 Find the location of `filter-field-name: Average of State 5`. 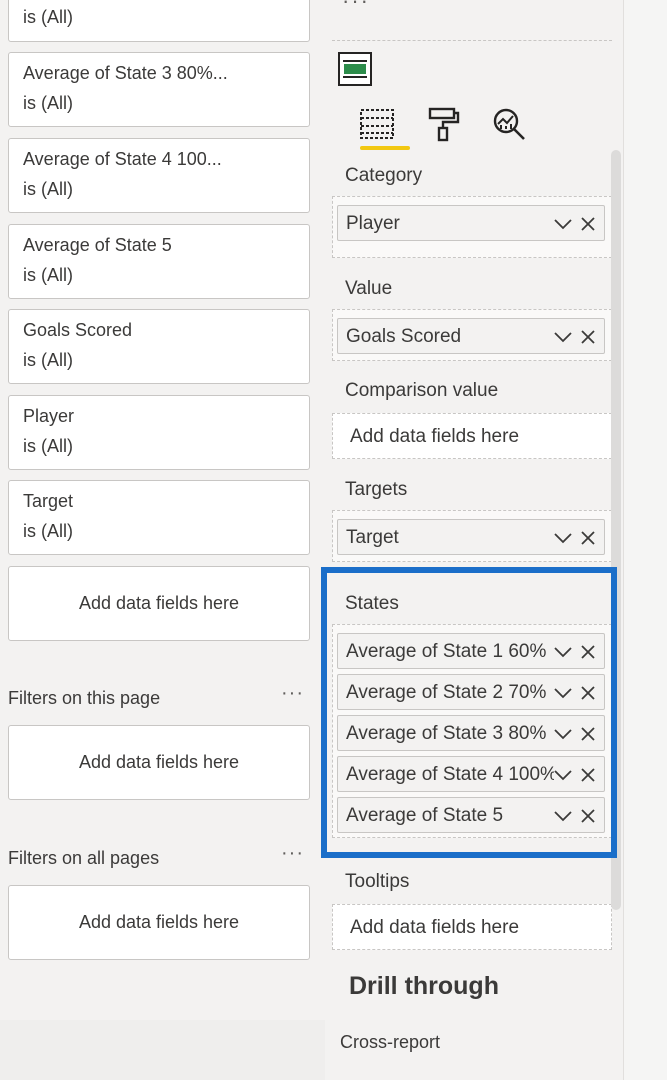

filter-field-name: Average of State 5 is located at coordinates (97, 245).